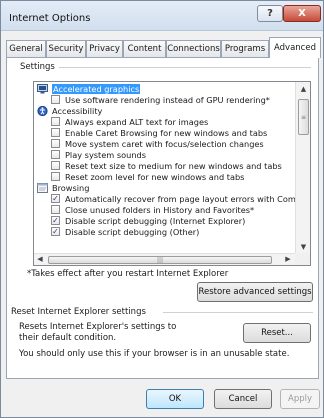 Image resolution: width=324 pixels, height=418 pixels. Describe the element at coordinates (37, 67) in the screenshot. I see `settings-group-label: Settings` at that location.